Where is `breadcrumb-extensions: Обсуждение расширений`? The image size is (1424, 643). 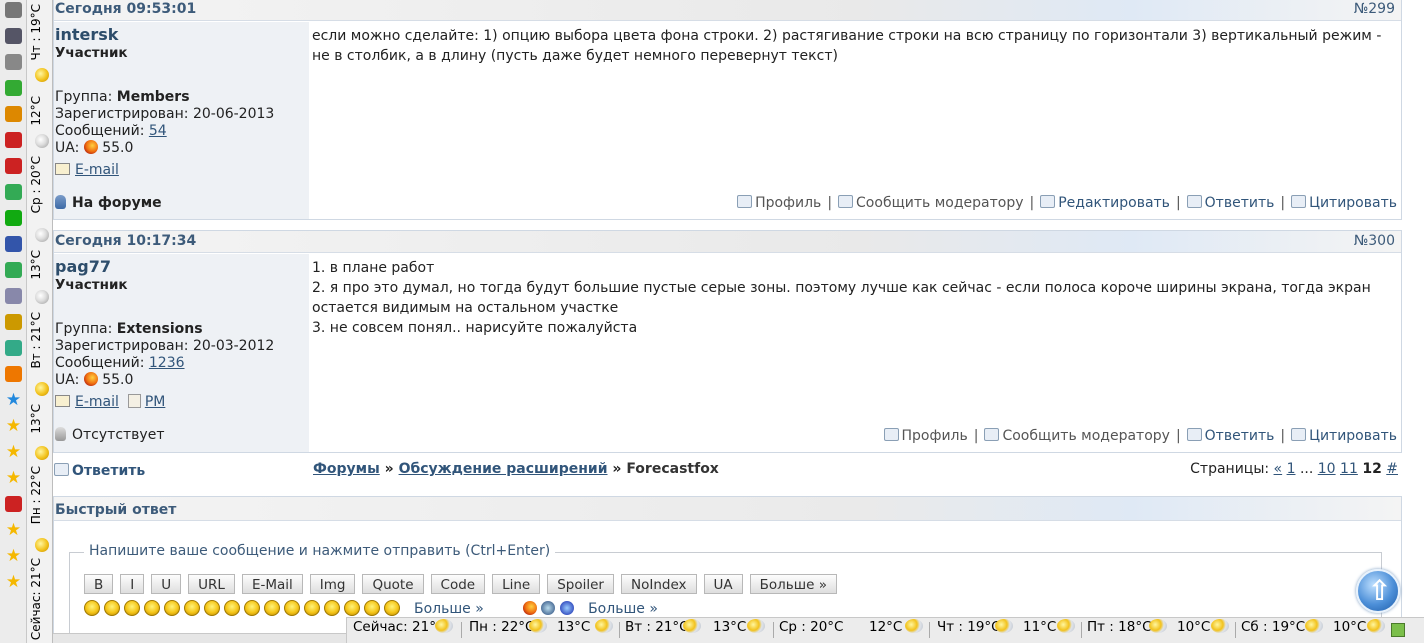
breadcrumb-extensions: Обсуждение расширений is located at coordinates (503, 469).